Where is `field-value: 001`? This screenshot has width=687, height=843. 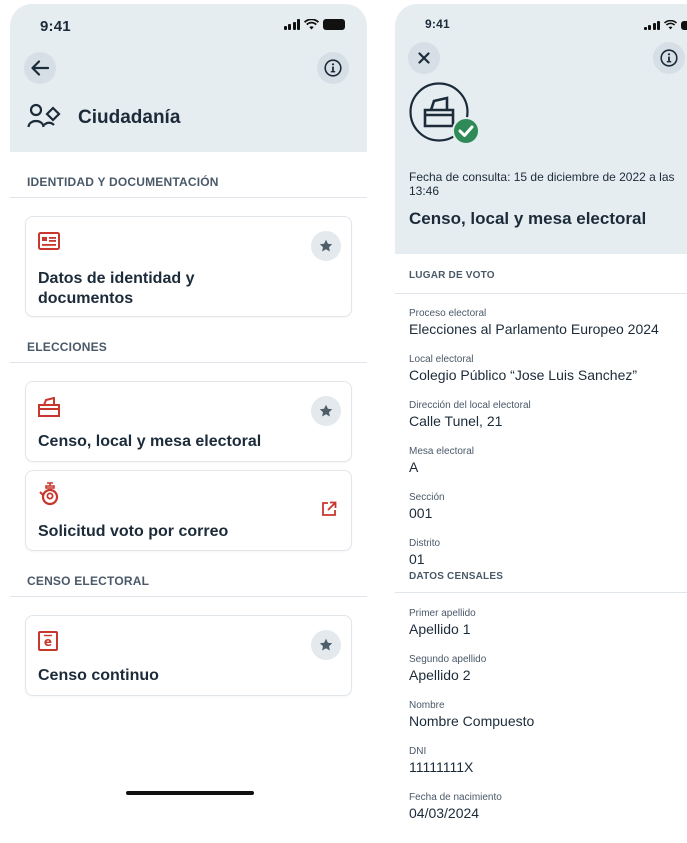 field-value: 001 is located at coordinates (421, 513).